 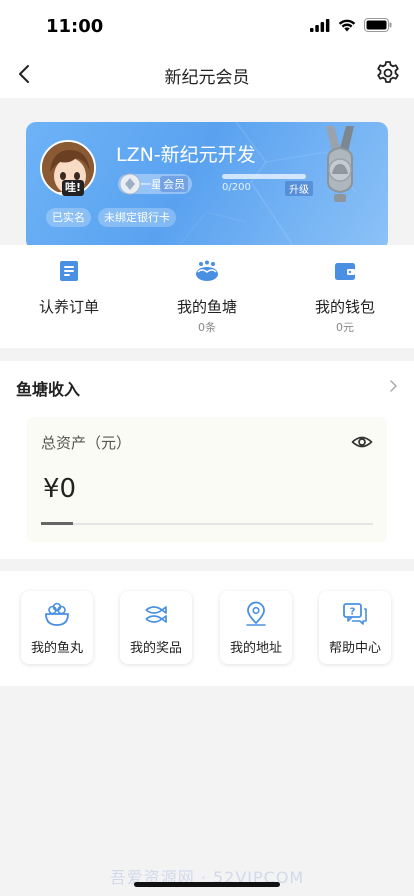 I want to click on asset-scroll-track, so click(x=207, y=523).